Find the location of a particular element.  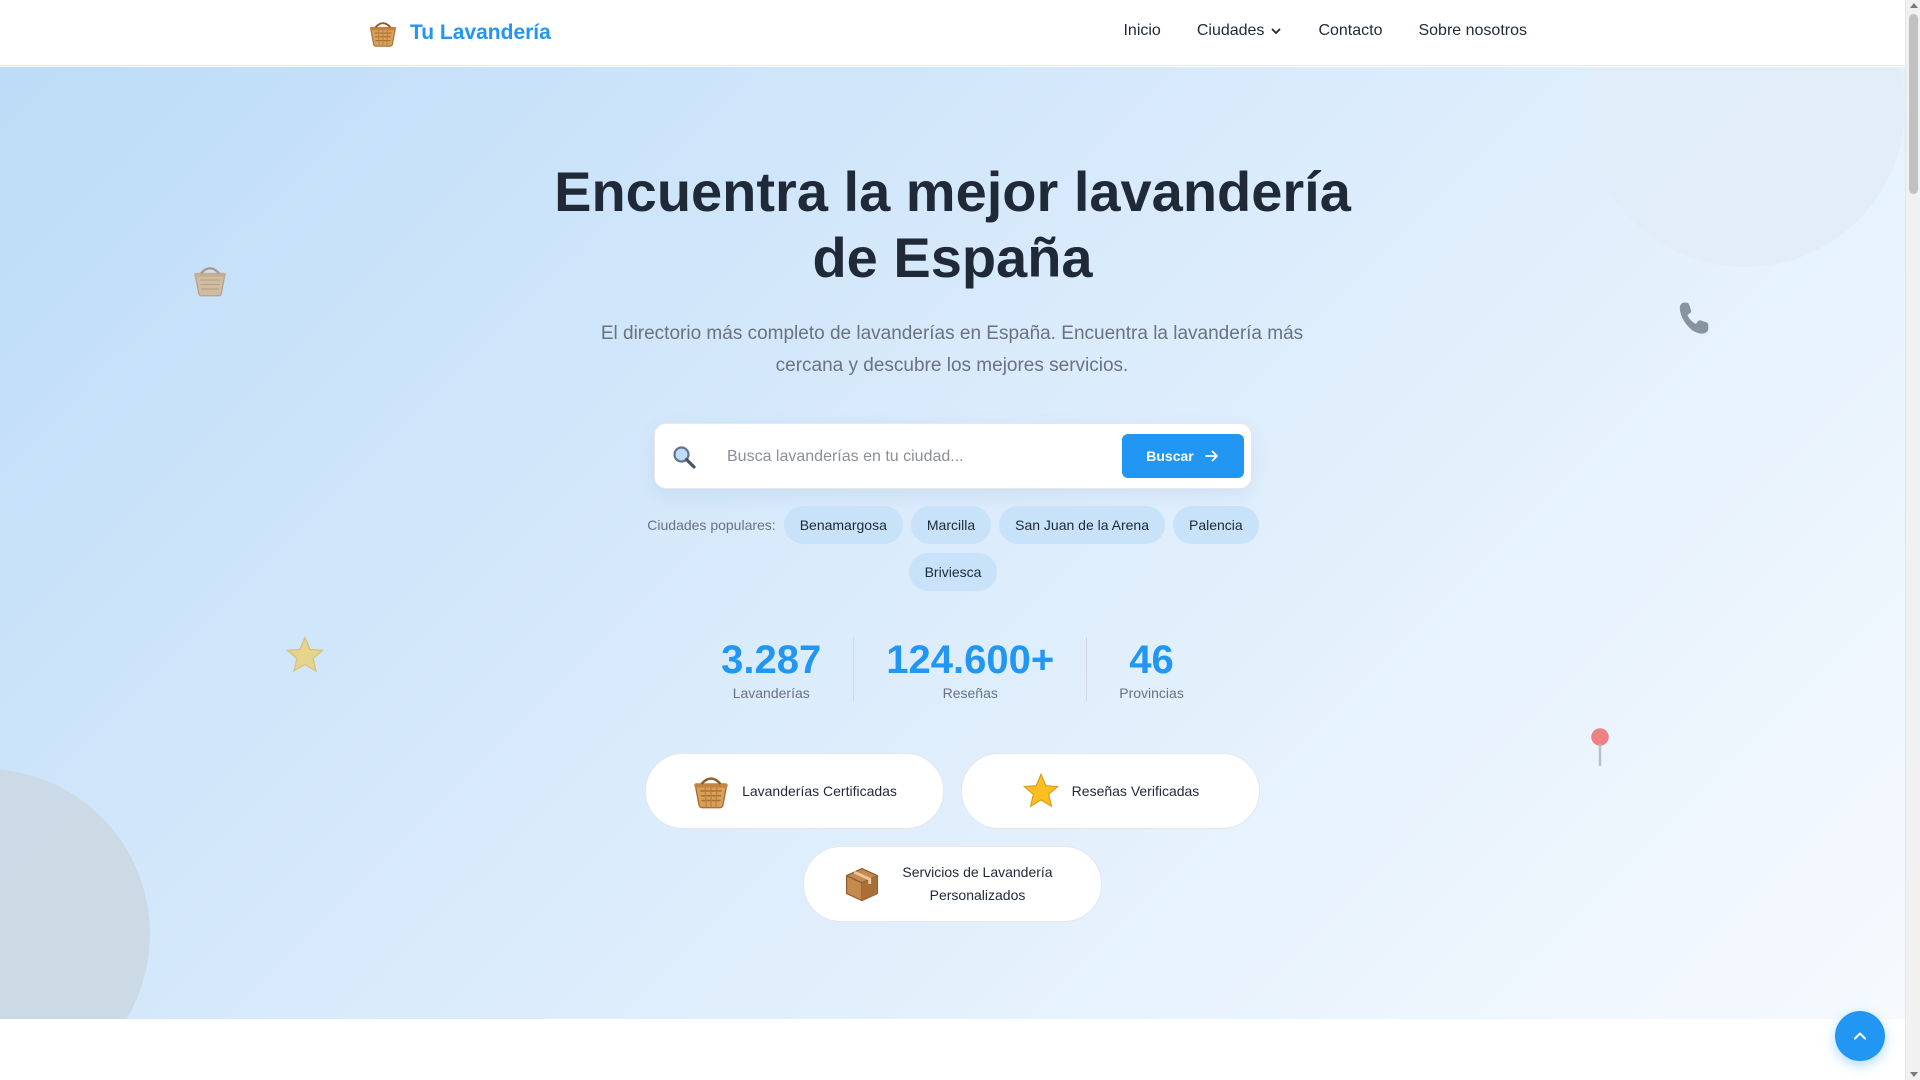

feature-verified-reviews: Reseñas Verificadas is located at coordinates (1110, 791).